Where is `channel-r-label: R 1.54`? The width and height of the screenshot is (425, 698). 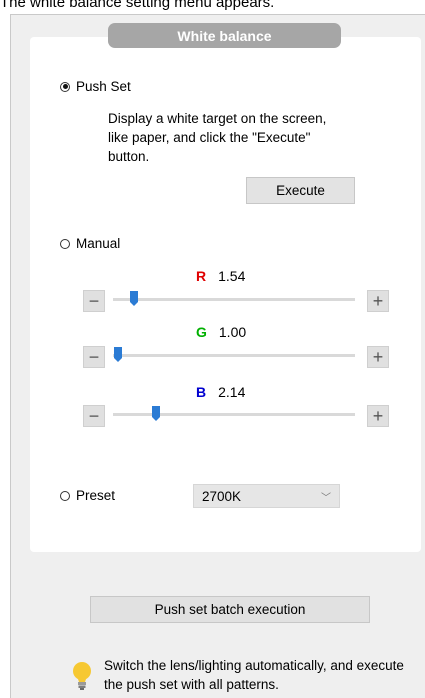
channel-r-label: R 1.54 is located at coordinates (220, 276).